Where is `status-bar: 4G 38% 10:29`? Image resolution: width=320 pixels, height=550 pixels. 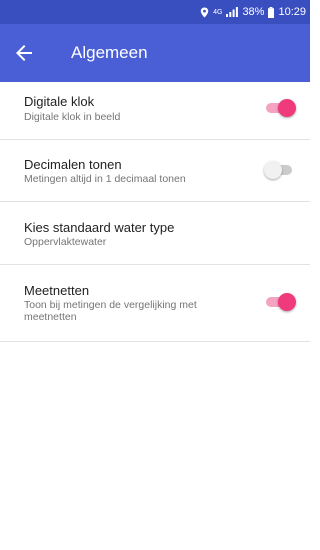 status-bar: 4G 38% 10:29 is located at coordinates (155, 12).